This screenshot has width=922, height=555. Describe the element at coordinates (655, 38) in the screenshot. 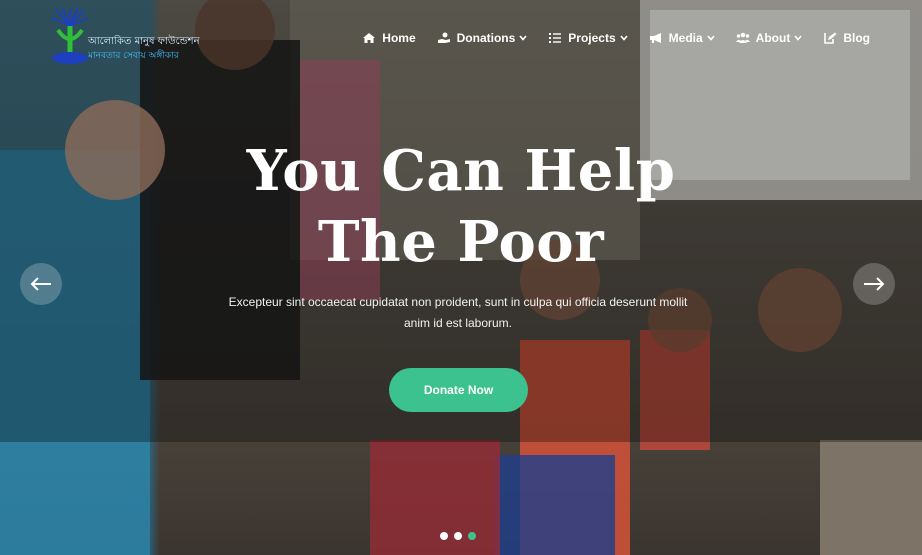

I see `megaphone-icon` at that location.